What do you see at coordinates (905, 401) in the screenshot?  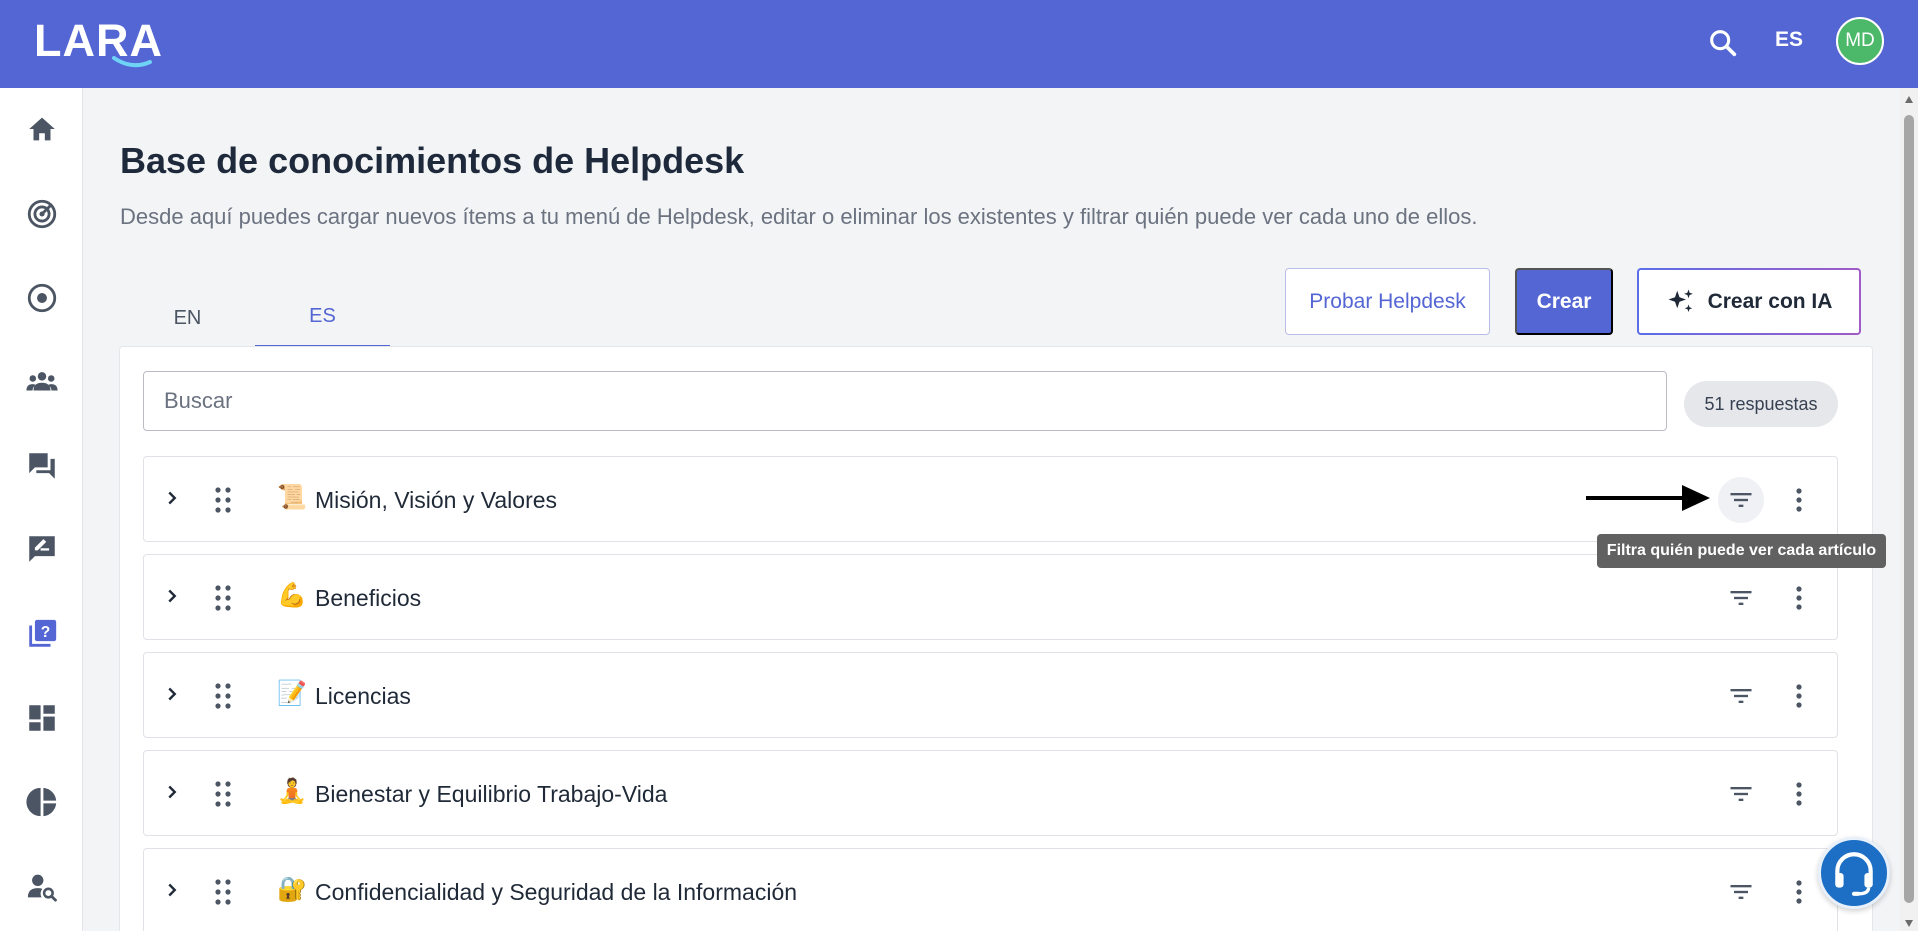 I see `search-input` at bounding box center [905, 401].